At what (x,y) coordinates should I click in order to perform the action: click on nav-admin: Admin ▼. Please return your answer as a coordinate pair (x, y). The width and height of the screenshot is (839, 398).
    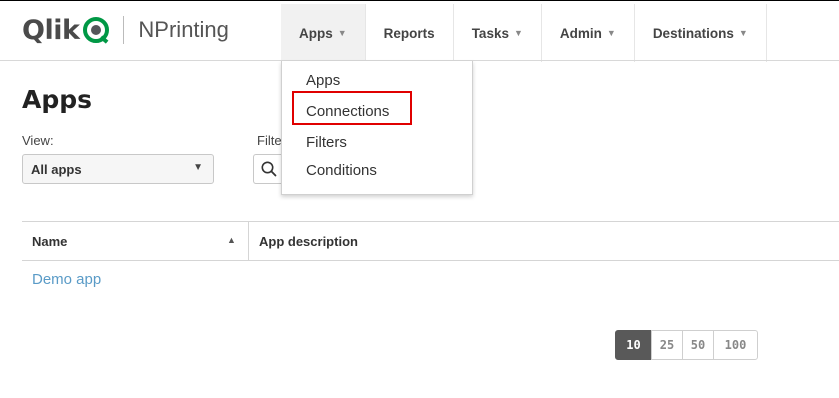
    Looking at the image, I should click on (588, 33).